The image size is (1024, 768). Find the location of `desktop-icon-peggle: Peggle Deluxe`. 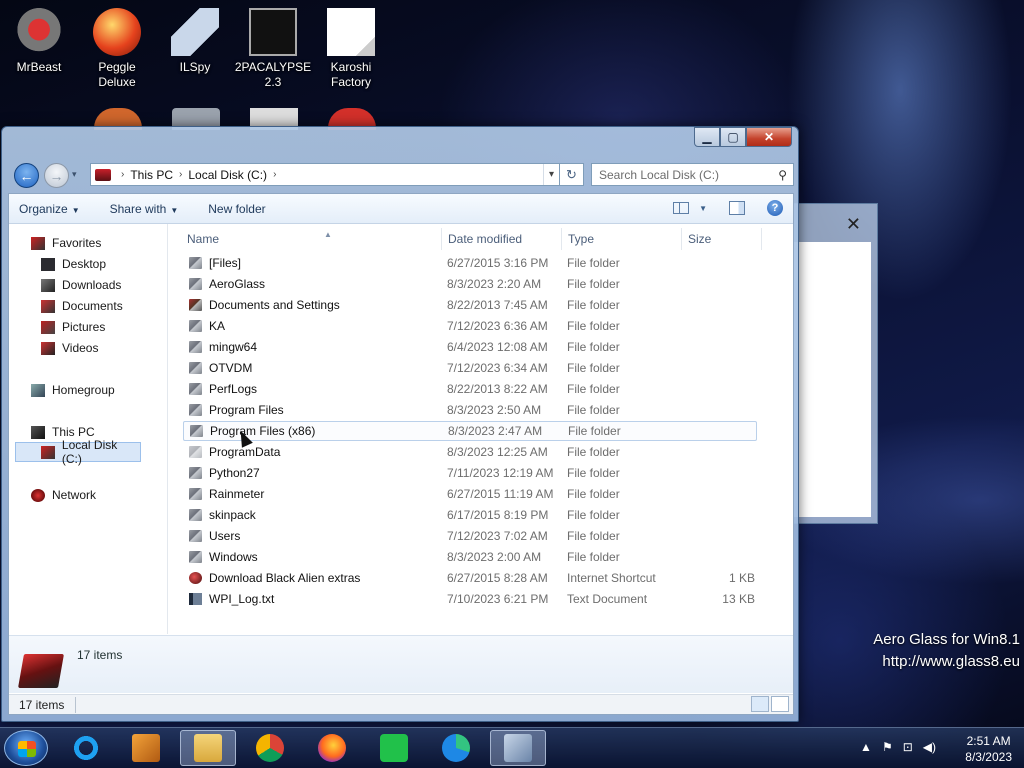

desktop-icon-peggle: Peggle Deluxe is located at coordinates (117, 49).